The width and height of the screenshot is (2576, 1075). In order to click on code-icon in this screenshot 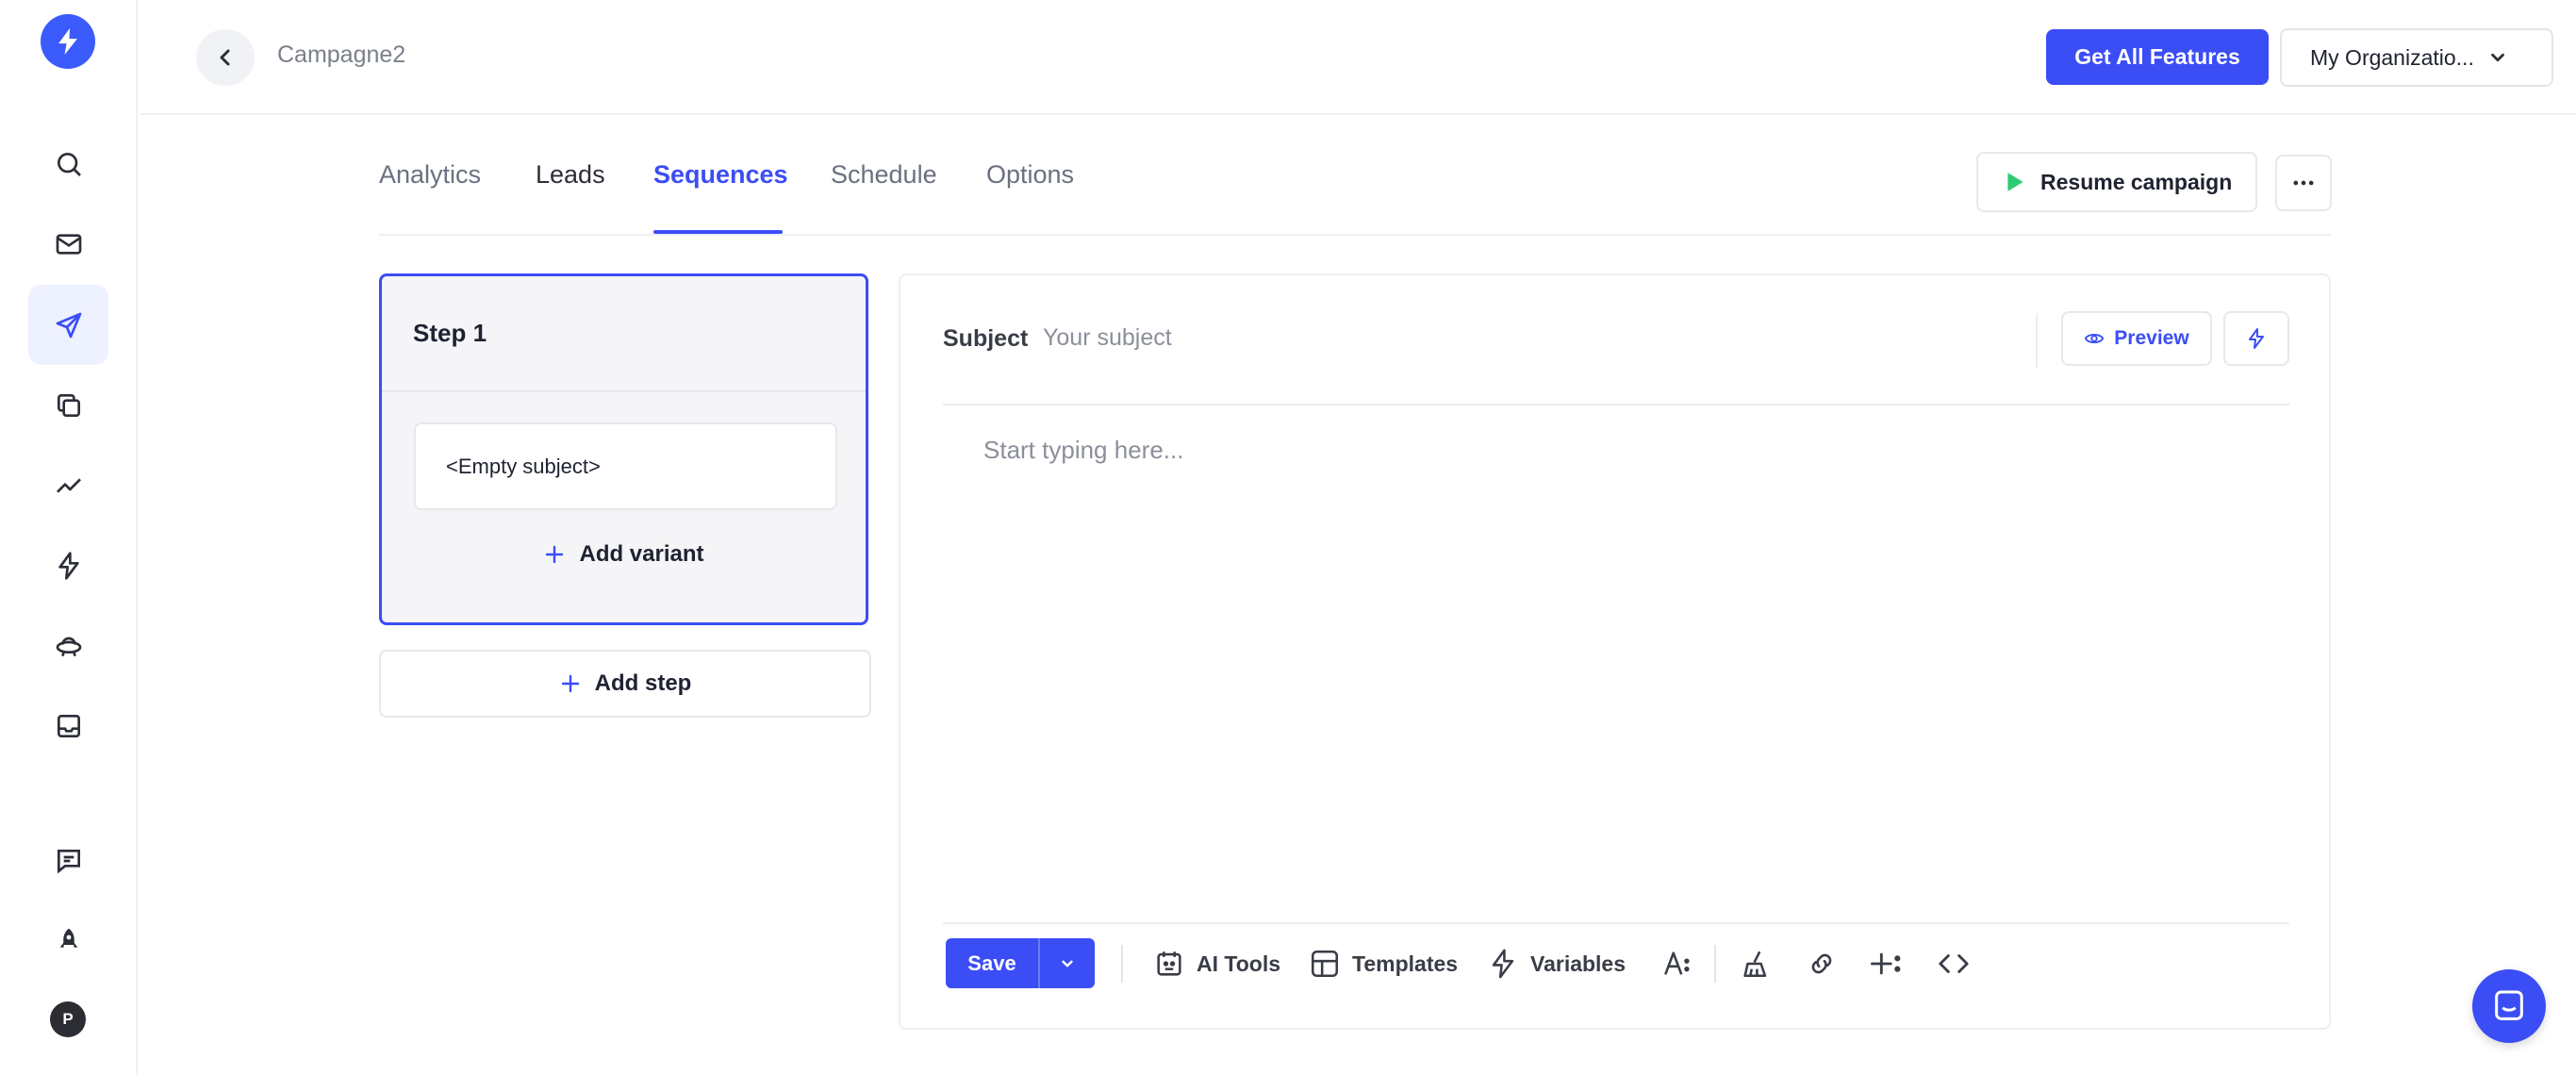, I will do `click(1954, 963)`.